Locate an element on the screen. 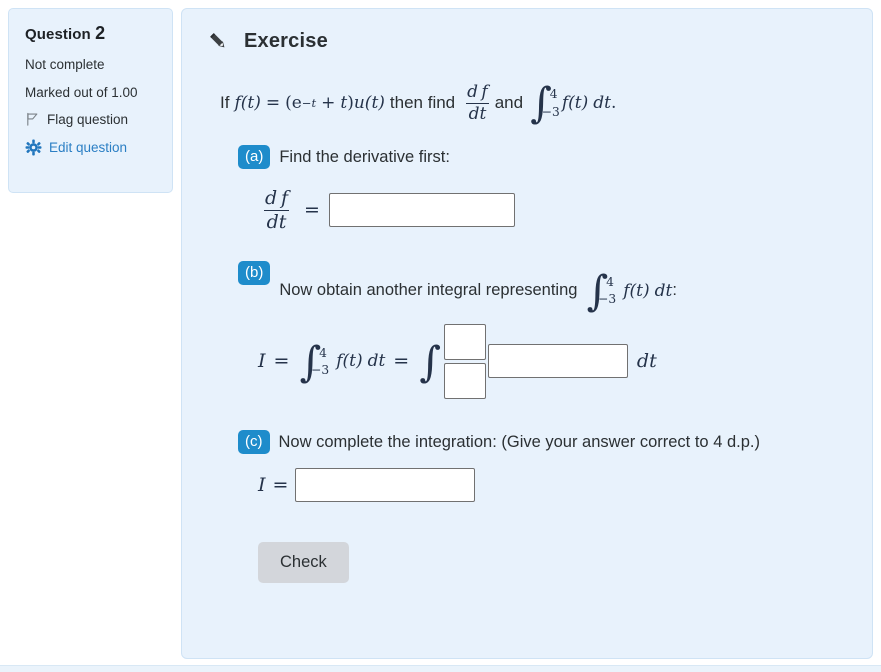 The height and width of the screenshot is (672, 881). part-b-prompt-colon: : is located at coordinates (674, 290).